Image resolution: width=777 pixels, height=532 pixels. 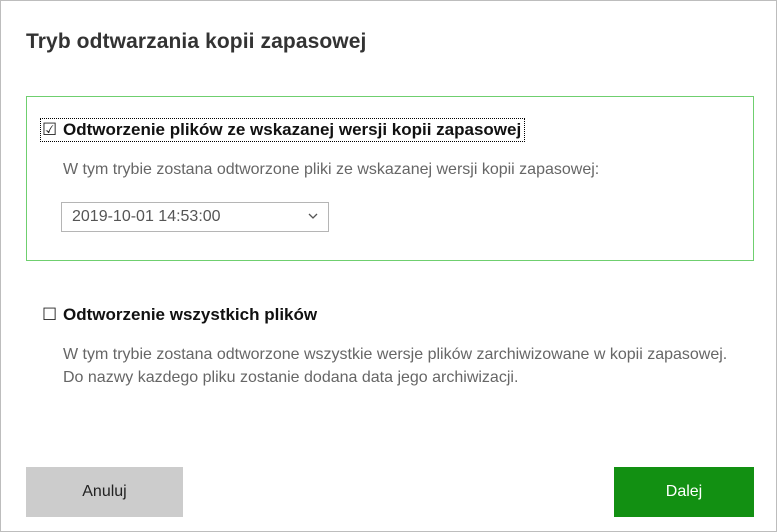 I want to click on backup-version-select-value: 2019-10-01 14:53:00, so click(x=146, y=216).